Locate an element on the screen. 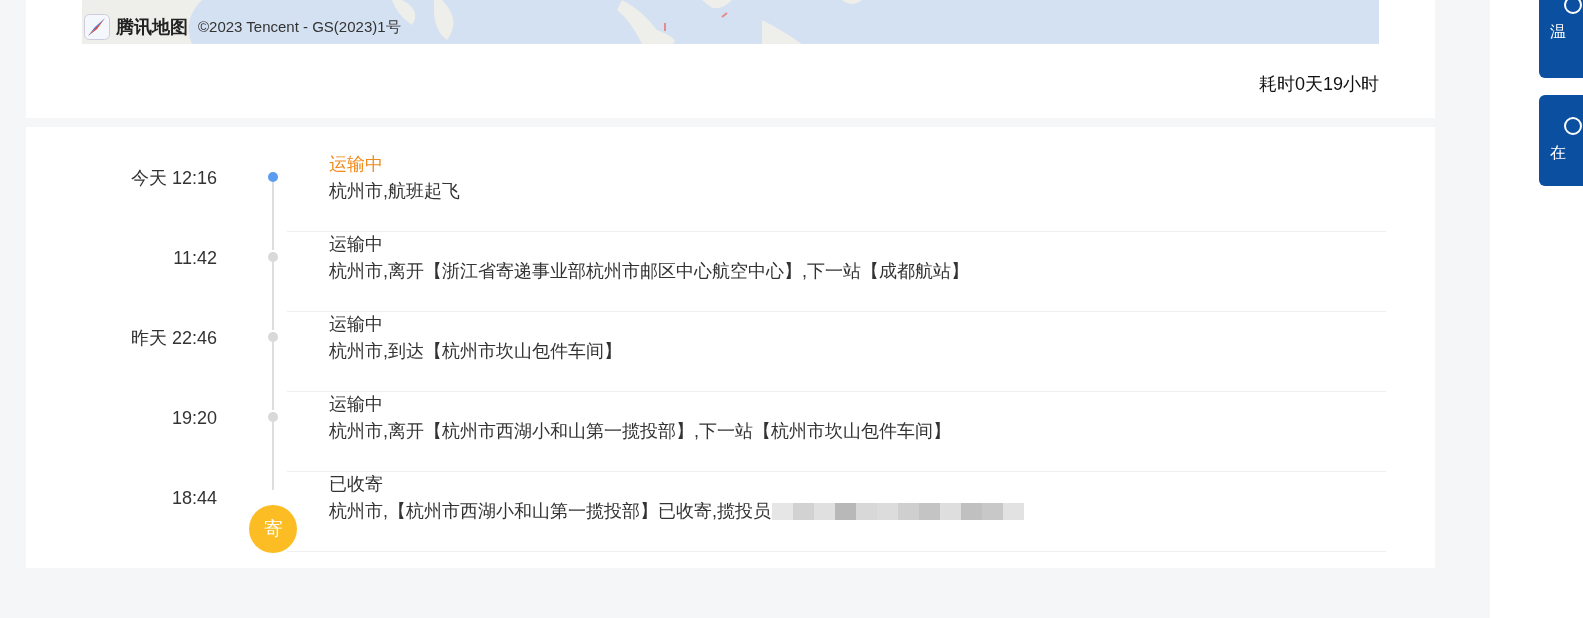  map-logo-text: 腾讯地图 is located at coordinates (152, 27).